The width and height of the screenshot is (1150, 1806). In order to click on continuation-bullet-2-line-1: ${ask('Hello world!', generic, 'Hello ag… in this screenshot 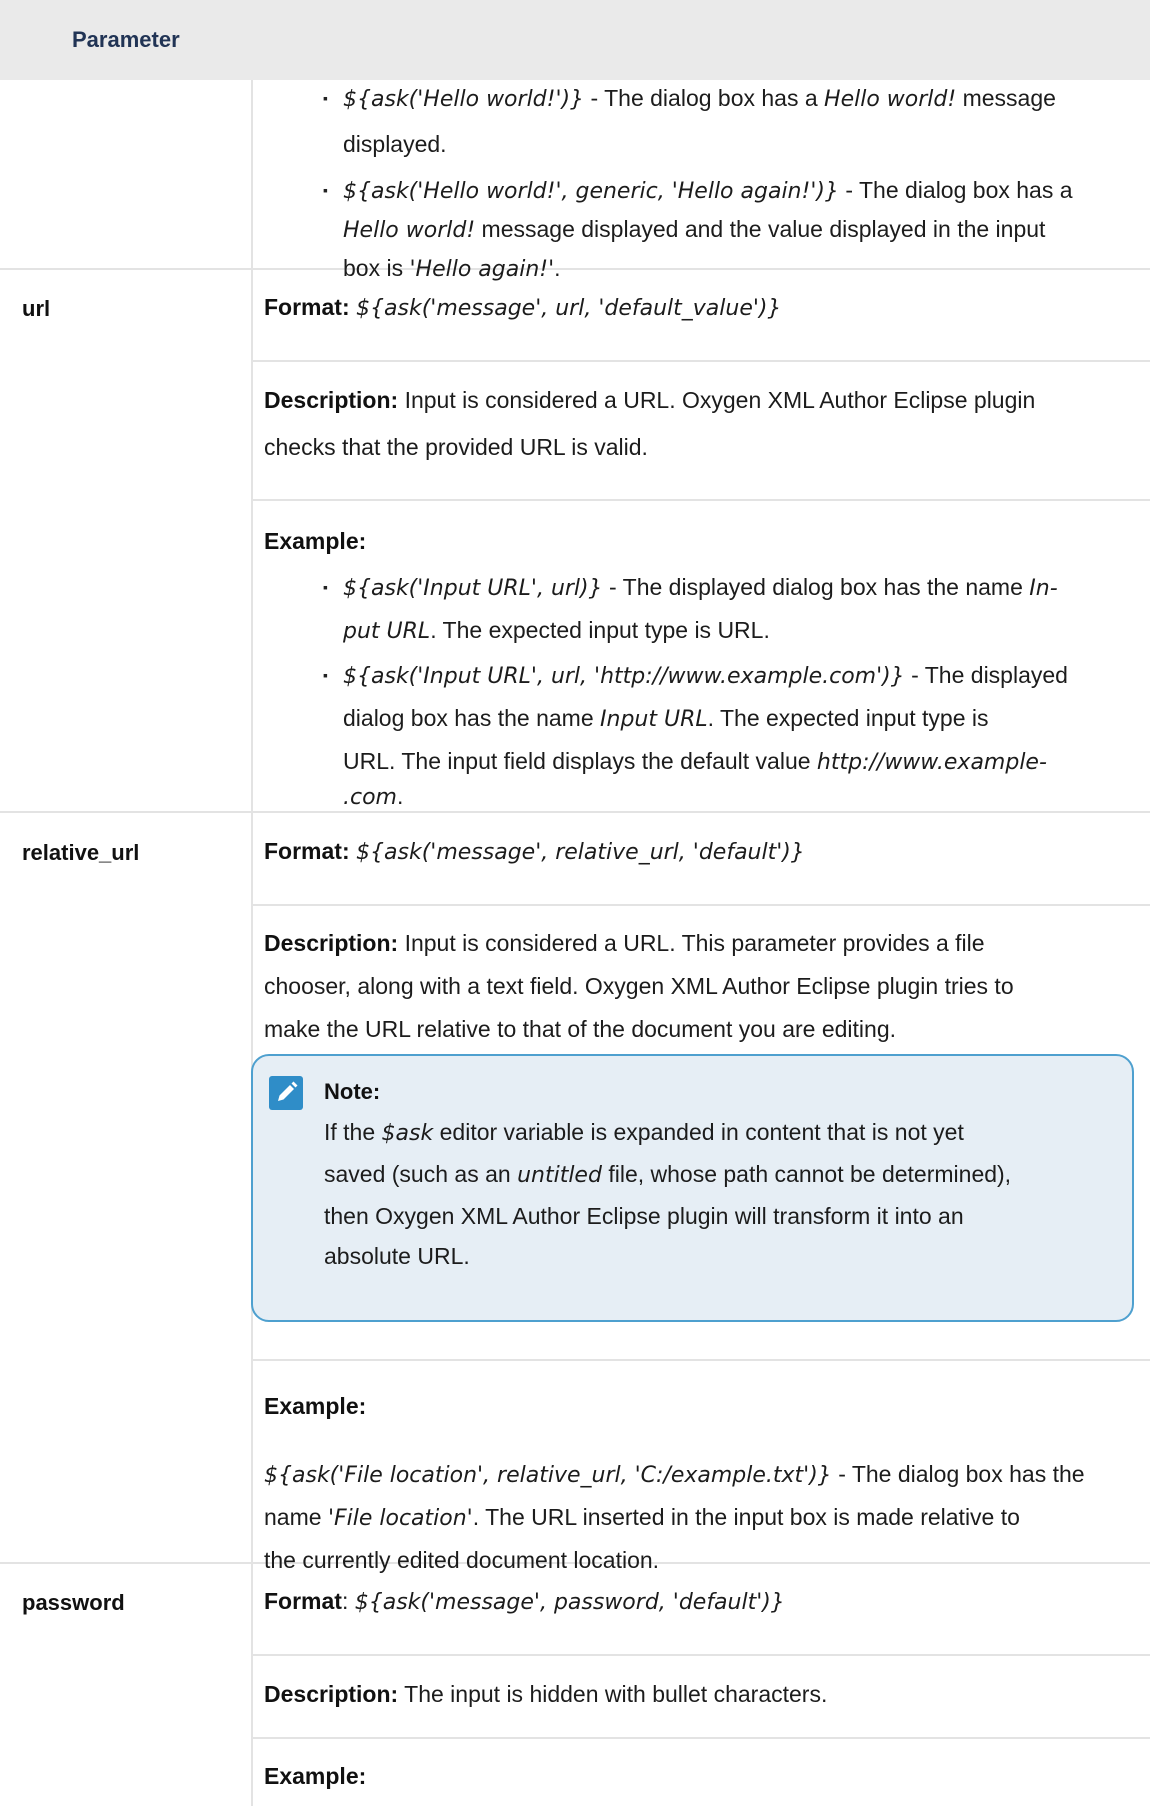, I will do `click(708, 190)`.